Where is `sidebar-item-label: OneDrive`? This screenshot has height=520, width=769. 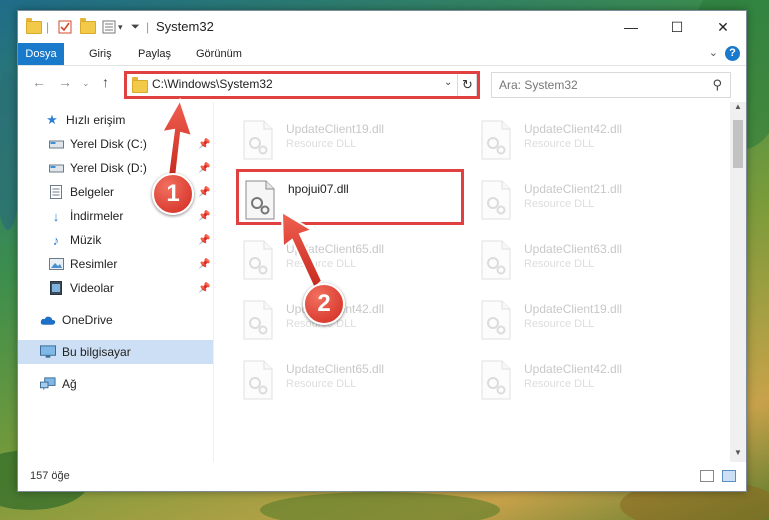
sidebar-item-label: OneDrive is located at coordinates (87, 320).